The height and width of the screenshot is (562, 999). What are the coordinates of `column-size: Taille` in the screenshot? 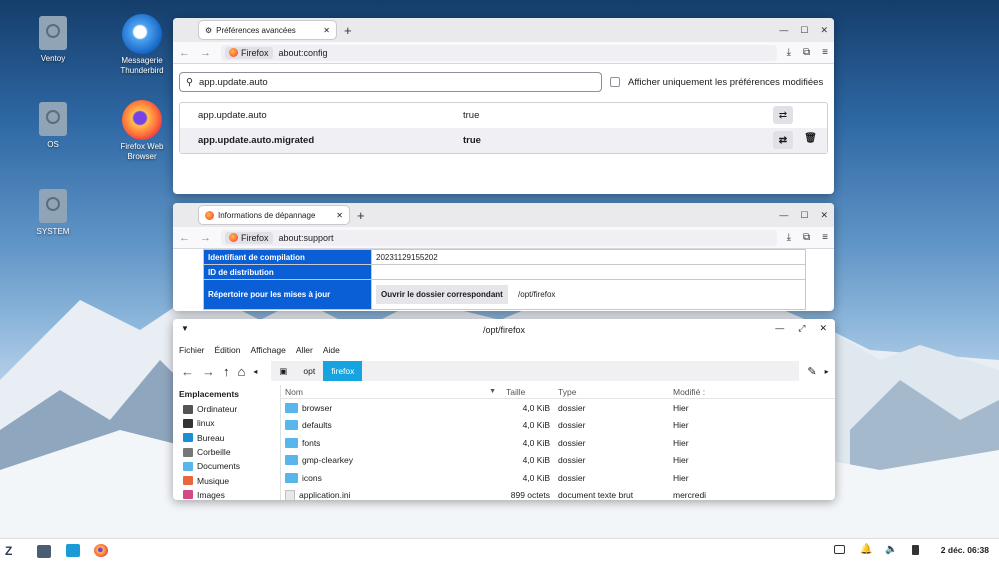 It's located at (527, 392).